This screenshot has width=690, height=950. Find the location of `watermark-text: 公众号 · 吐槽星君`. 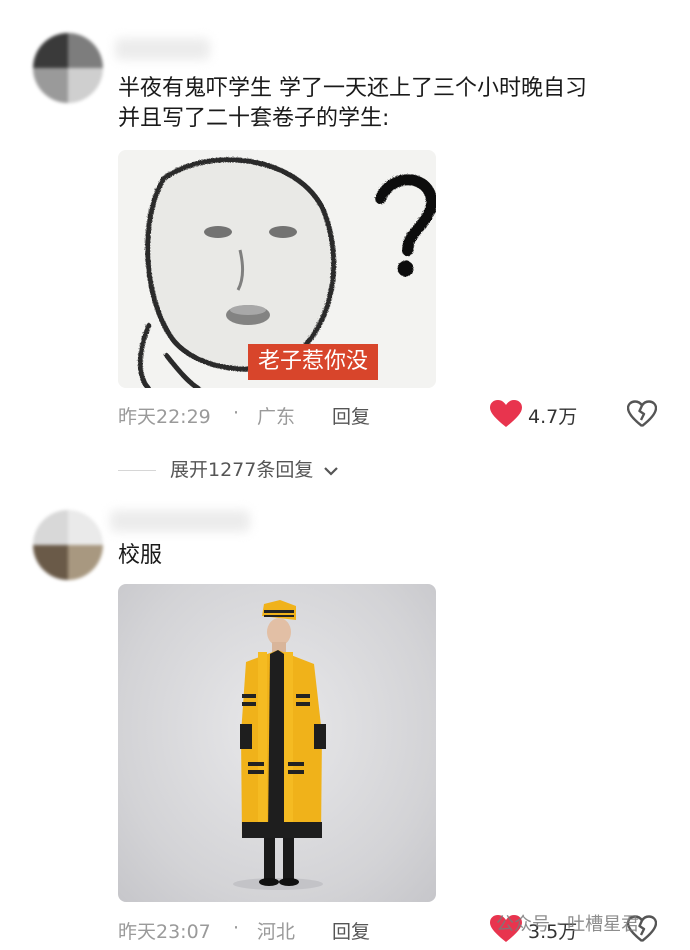

watermark-text: 公众号 · 吐槽星君 is located at coordinates (568, 924).